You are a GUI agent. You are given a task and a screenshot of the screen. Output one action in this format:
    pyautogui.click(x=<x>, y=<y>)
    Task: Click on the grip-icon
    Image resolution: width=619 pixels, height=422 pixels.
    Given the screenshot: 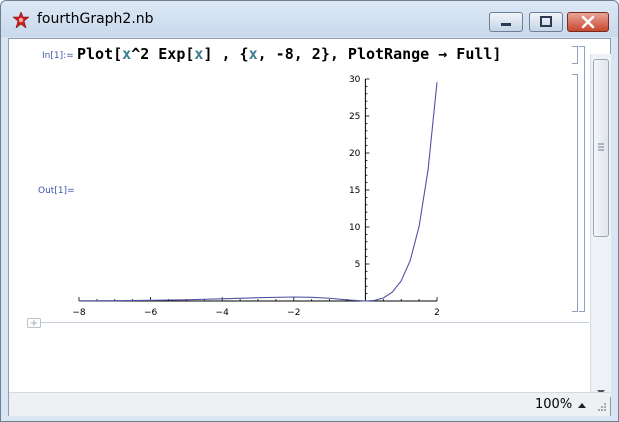 What is the action you would take?
    pyautogui.click(x=601, y=147)
    